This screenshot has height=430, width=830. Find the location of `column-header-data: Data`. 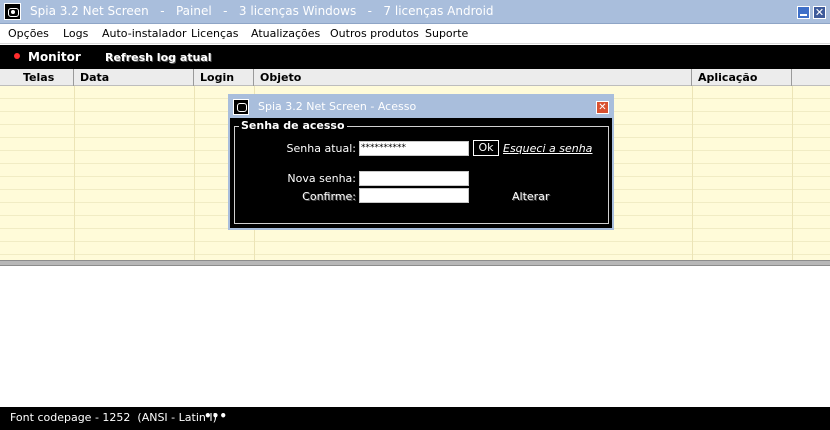

column-header-data: Data is located at coordinates (134, 77).